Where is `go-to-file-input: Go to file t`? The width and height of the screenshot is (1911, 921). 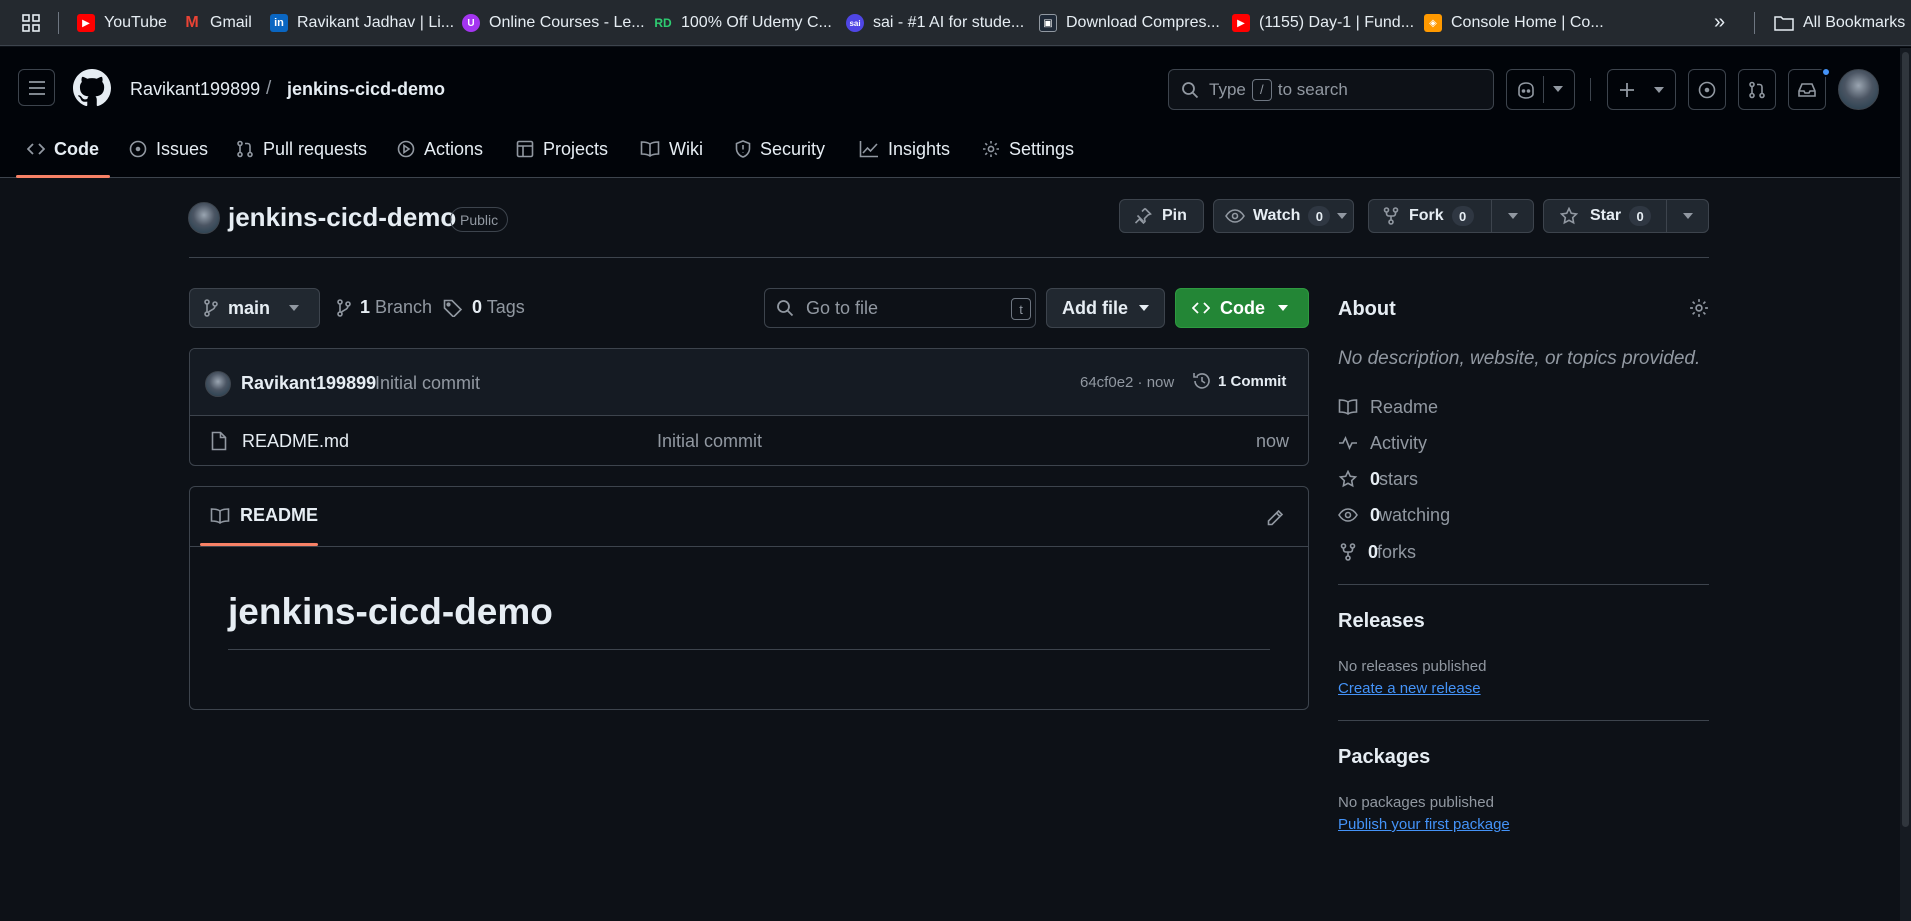
go-to-file-input: Go to file t is located at coordinates (900, 308).